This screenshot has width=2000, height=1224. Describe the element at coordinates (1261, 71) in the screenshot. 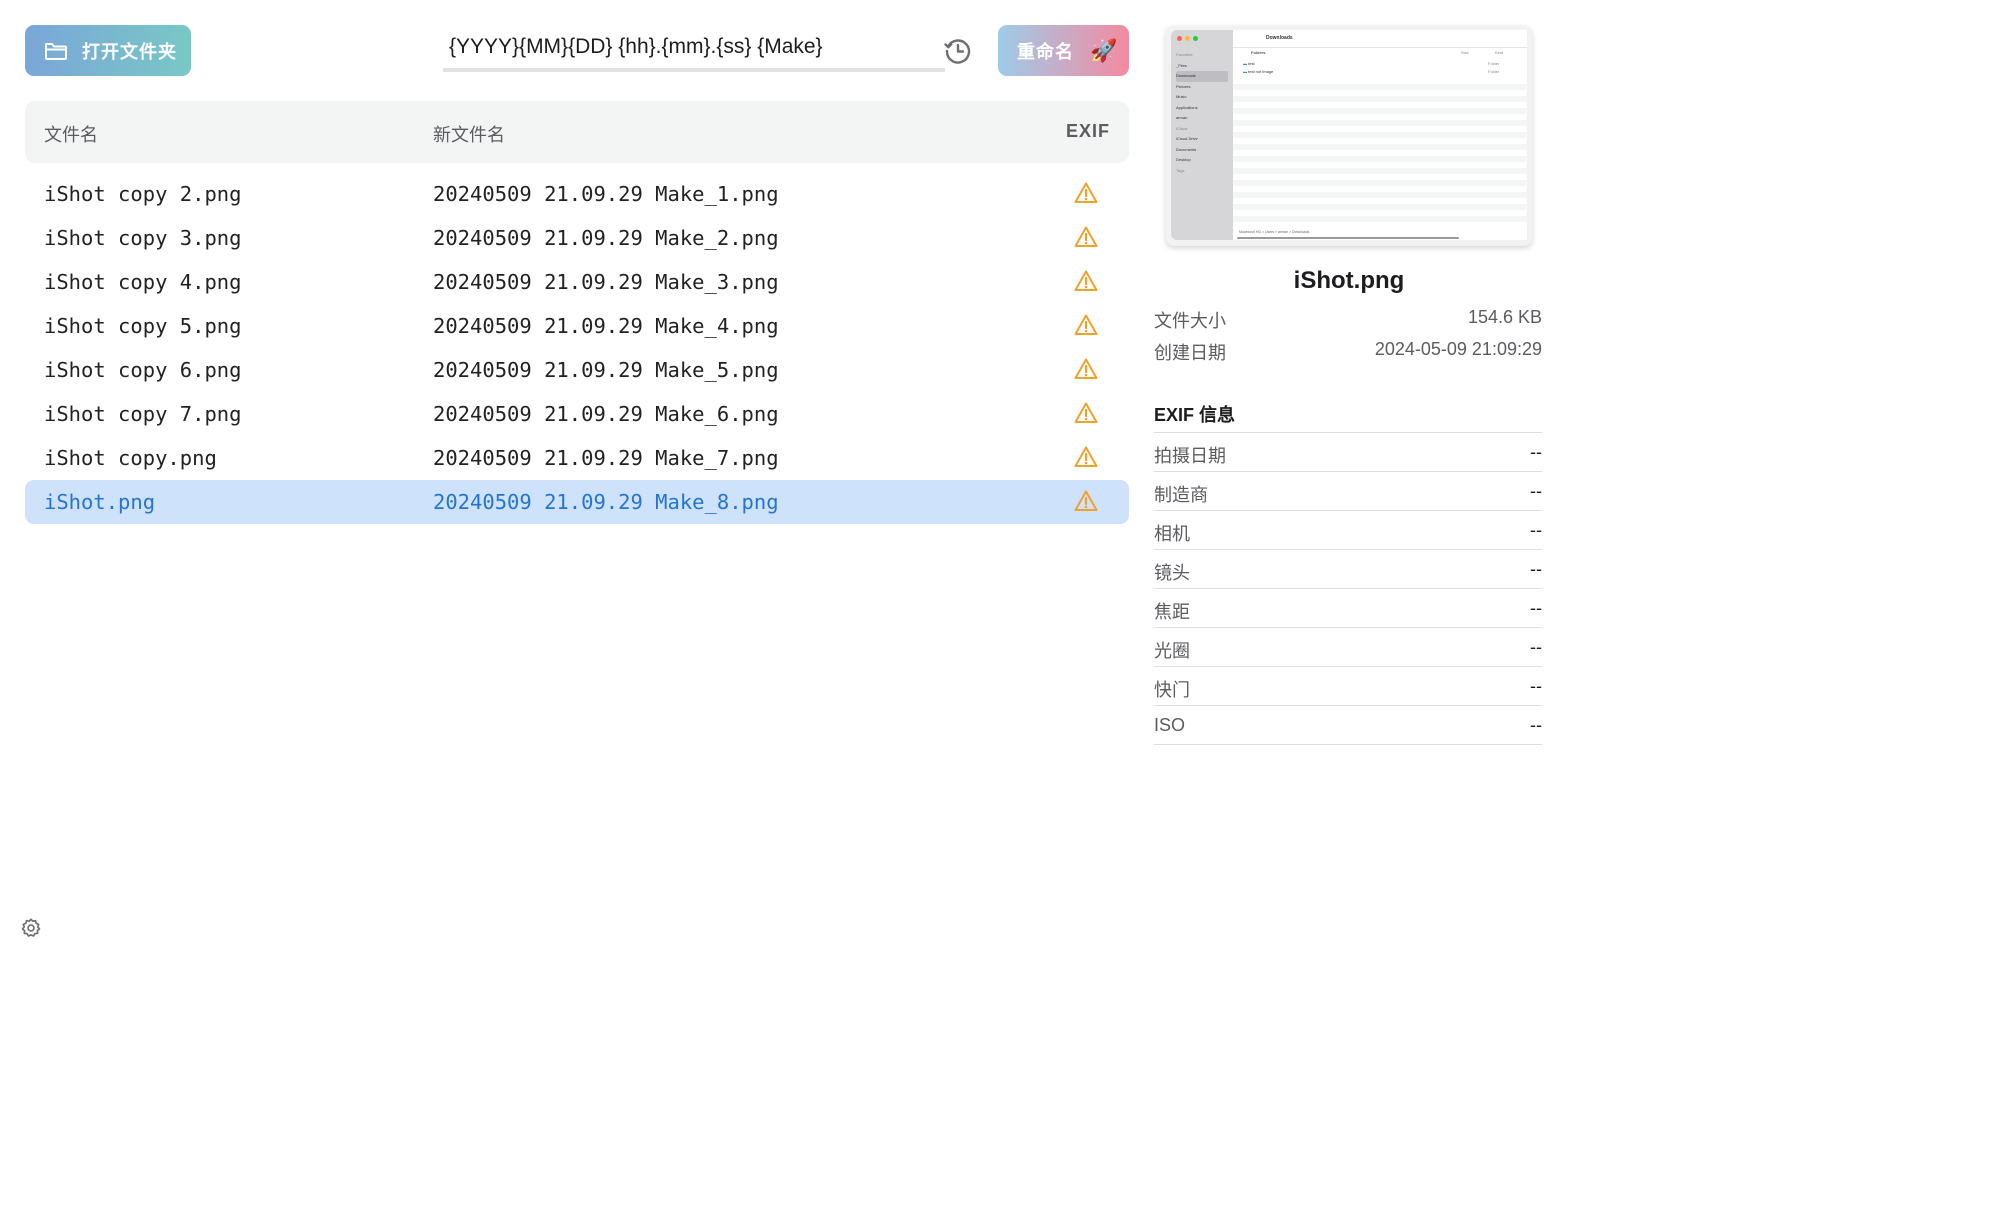

I see `preview-row-name: test not image` at that location.